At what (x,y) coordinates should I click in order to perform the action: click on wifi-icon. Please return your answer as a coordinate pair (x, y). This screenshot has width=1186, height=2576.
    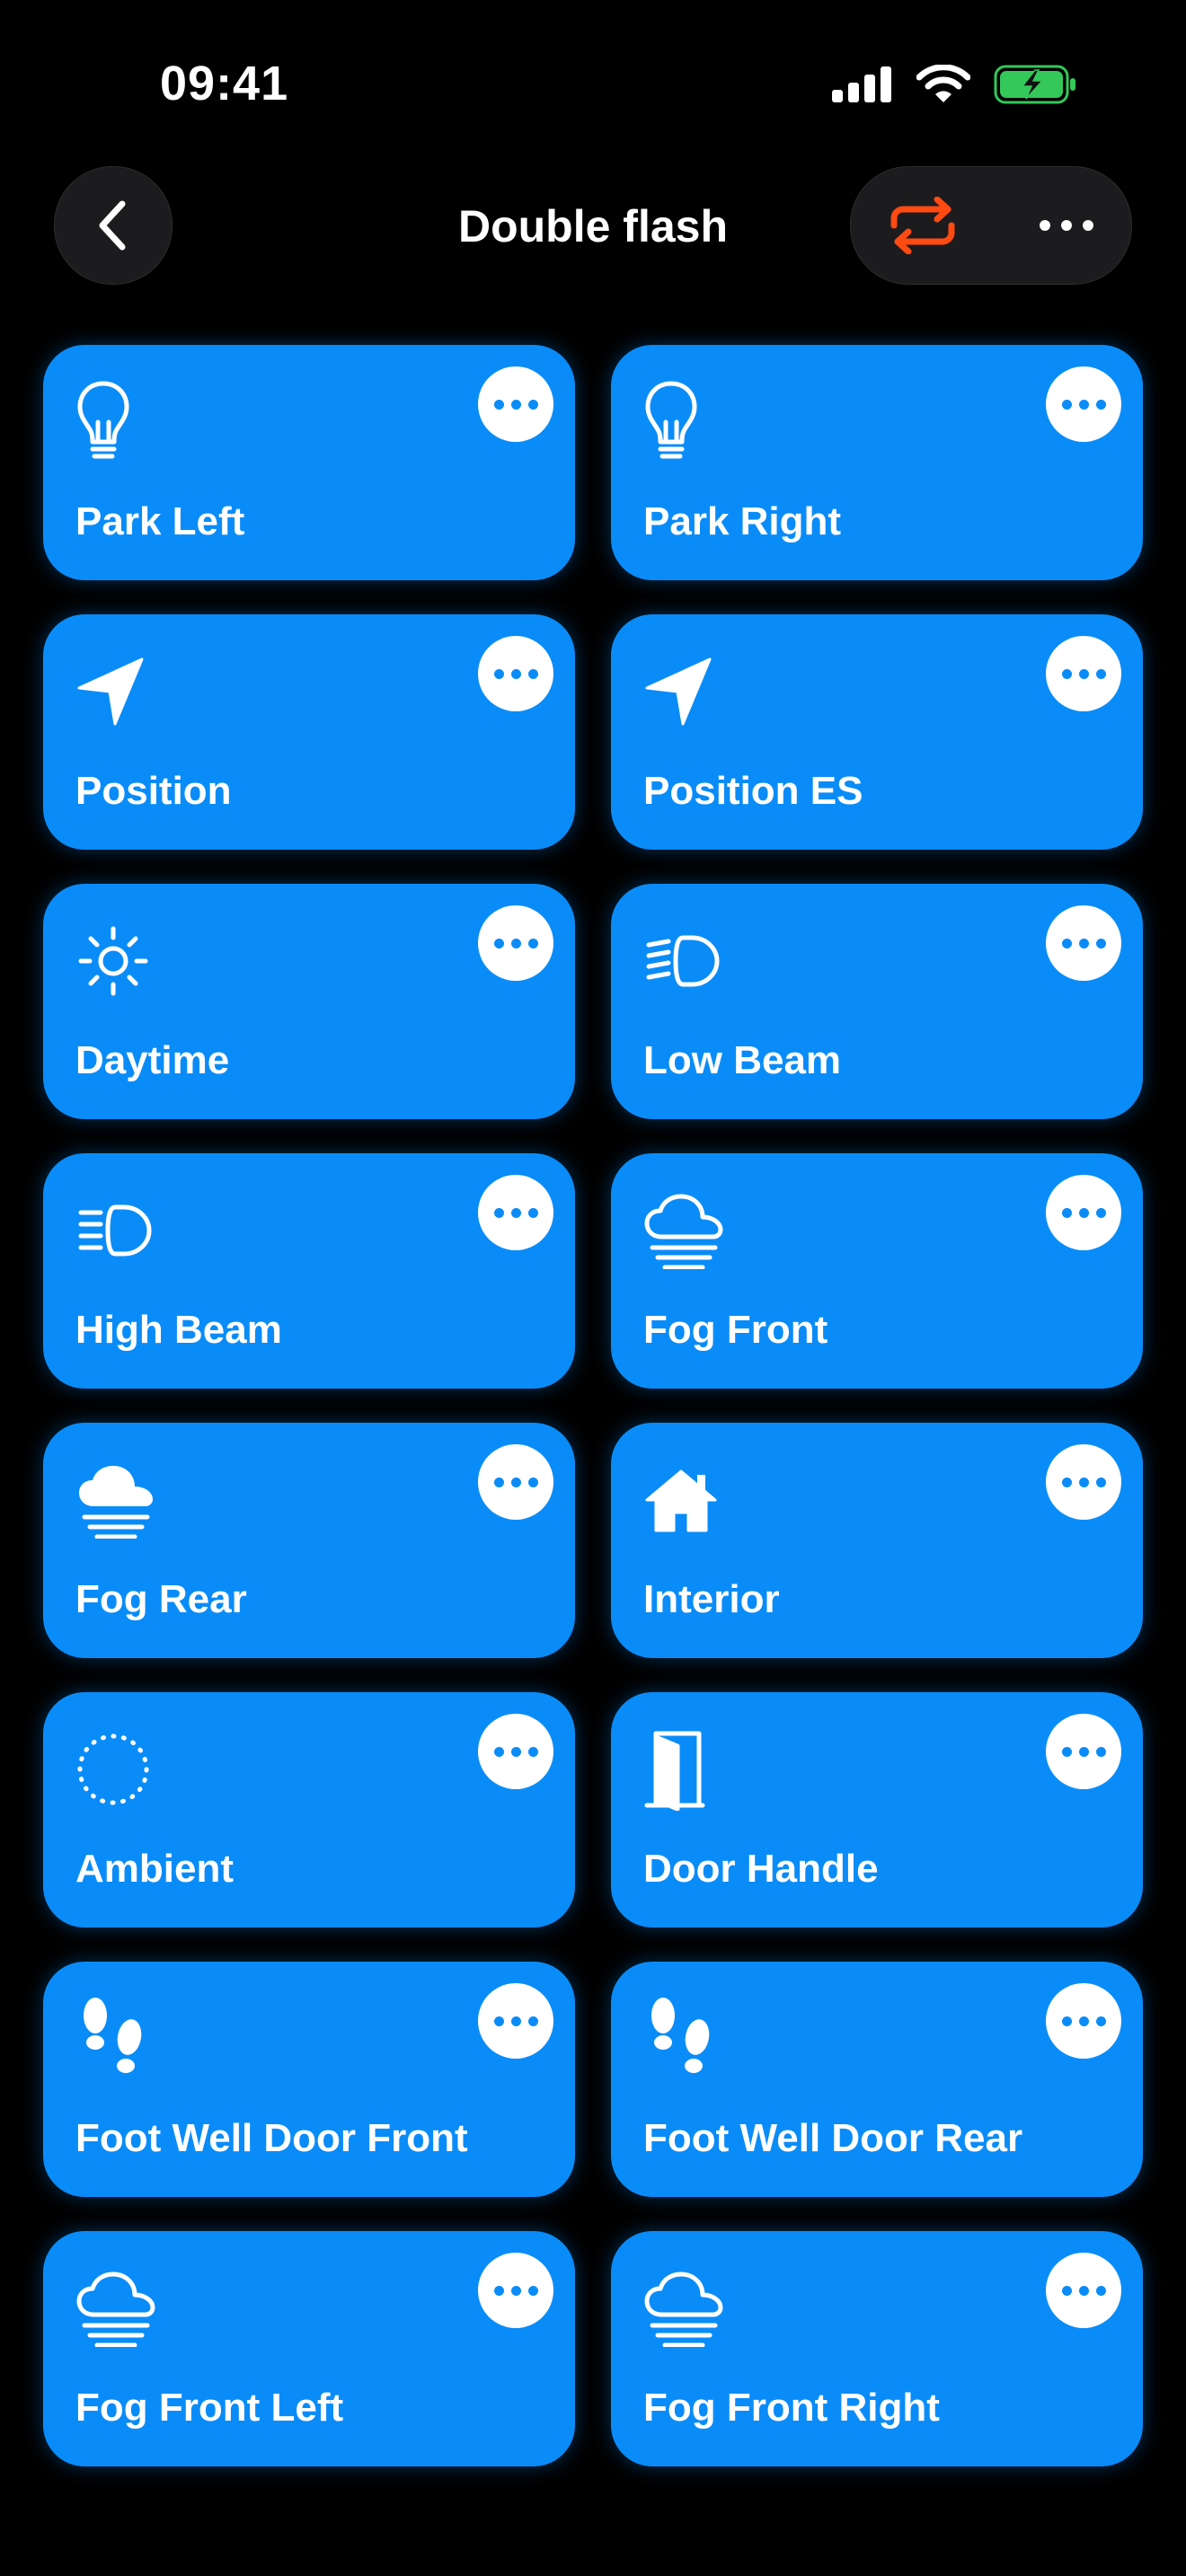
    Looking at the image, I should click on (943, 83).